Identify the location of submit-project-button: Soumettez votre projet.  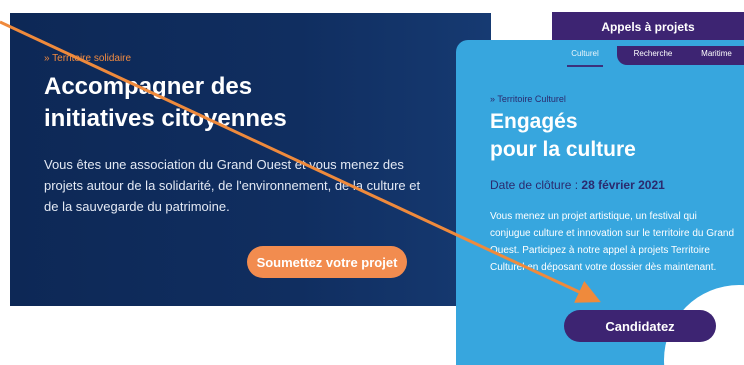
(327, 262).